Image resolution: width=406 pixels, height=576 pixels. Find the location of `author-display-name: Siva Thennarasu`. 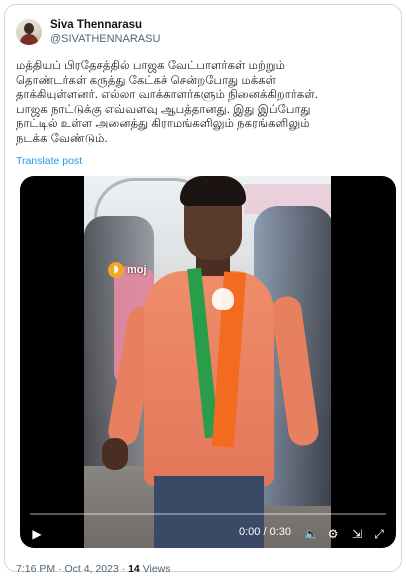

author-display-name: Siva Thennarasu is located at coordinates (105, 25).